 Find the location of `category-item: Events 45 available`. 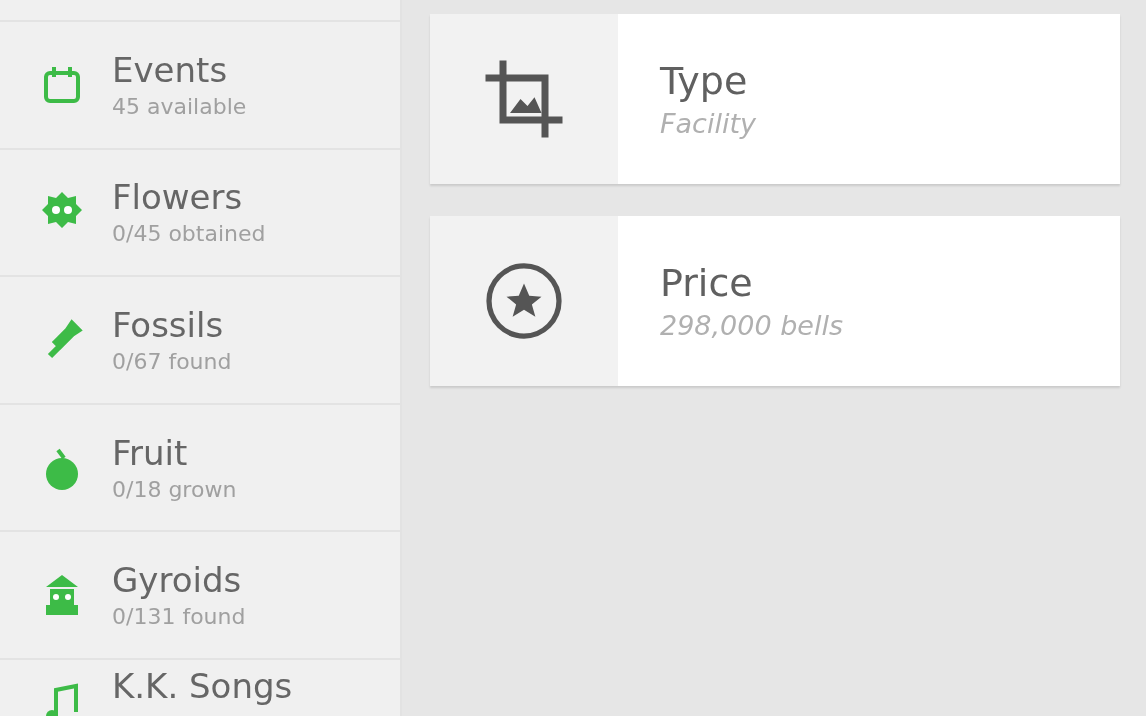

category-item: Events 45 available is located at coordinates (200, 85).